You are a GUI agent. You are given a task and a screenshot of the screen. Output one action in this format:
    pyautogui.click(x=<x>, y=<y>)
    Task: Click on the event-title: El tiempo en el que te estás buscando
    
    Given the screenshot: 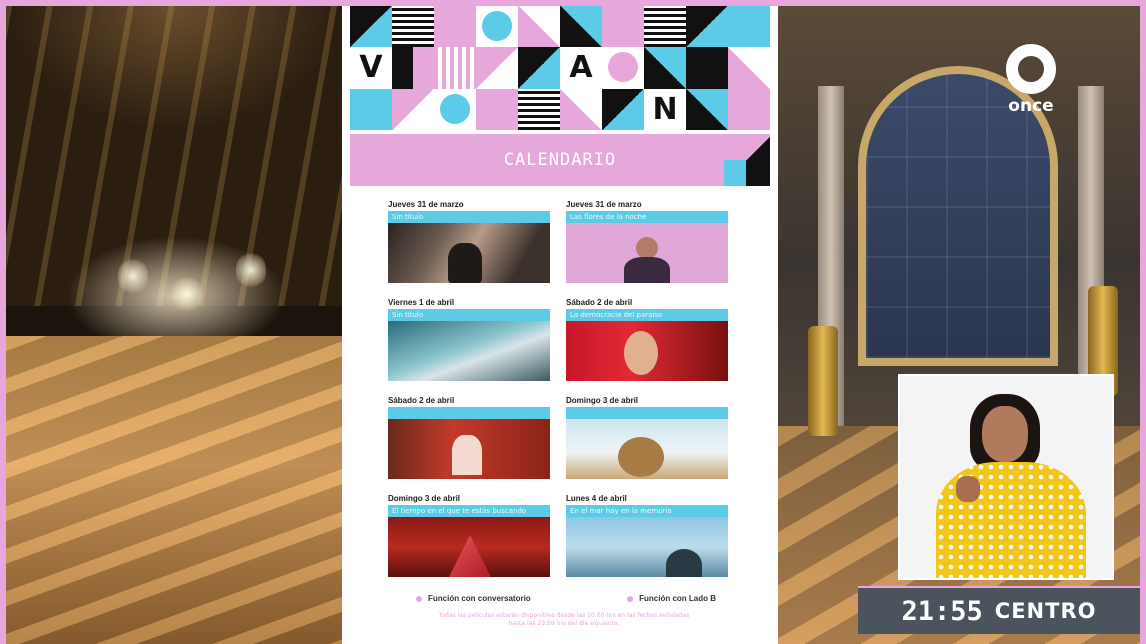 What is the action you would take?
    pyautogui.click(x=469, y=511)
    